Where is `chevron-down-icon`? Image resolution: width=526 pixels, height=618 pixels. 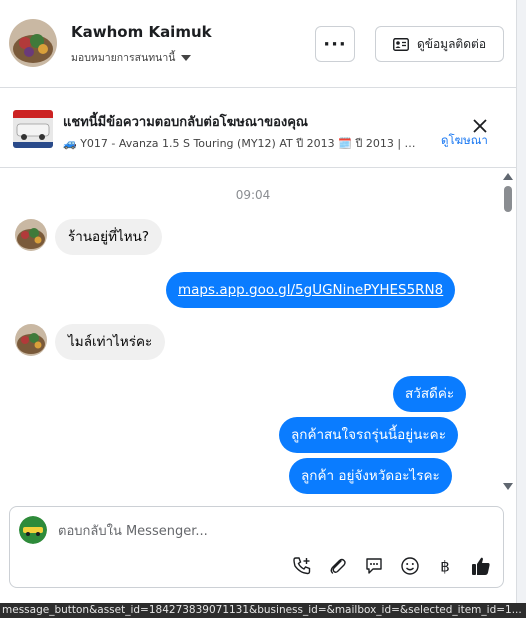 chevron-down-icon is located at coordinates (186, 57).